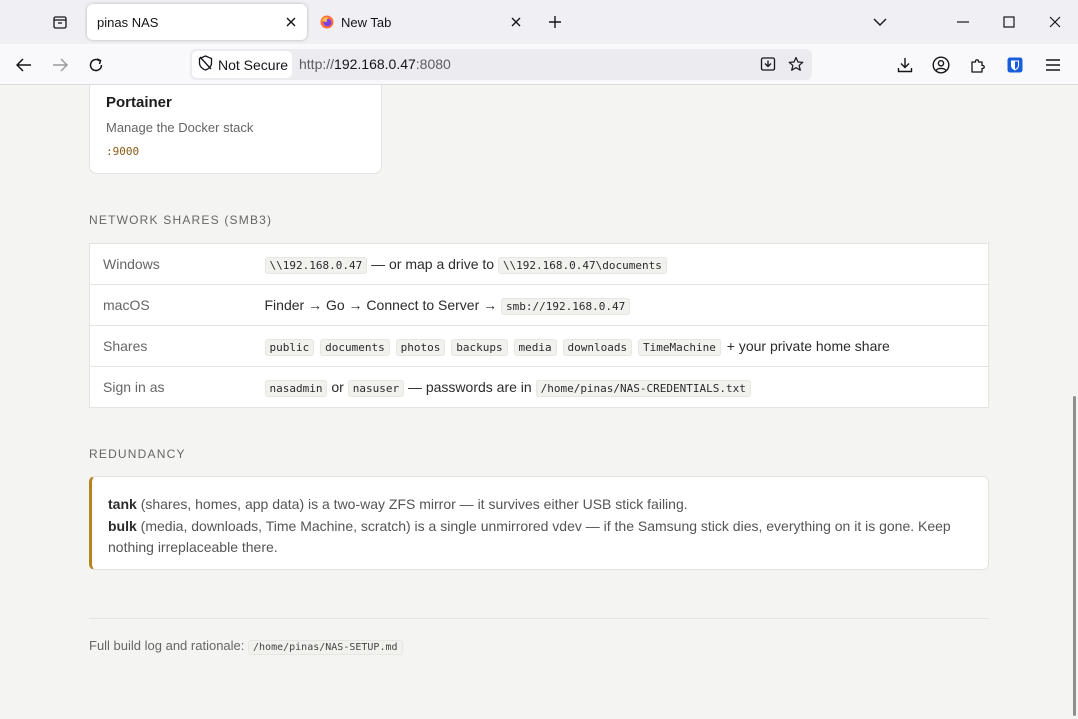 Image resolution: width=1078 pixels, height=719 pixels. I want to click on share-name: downloads, so click(597, 347).